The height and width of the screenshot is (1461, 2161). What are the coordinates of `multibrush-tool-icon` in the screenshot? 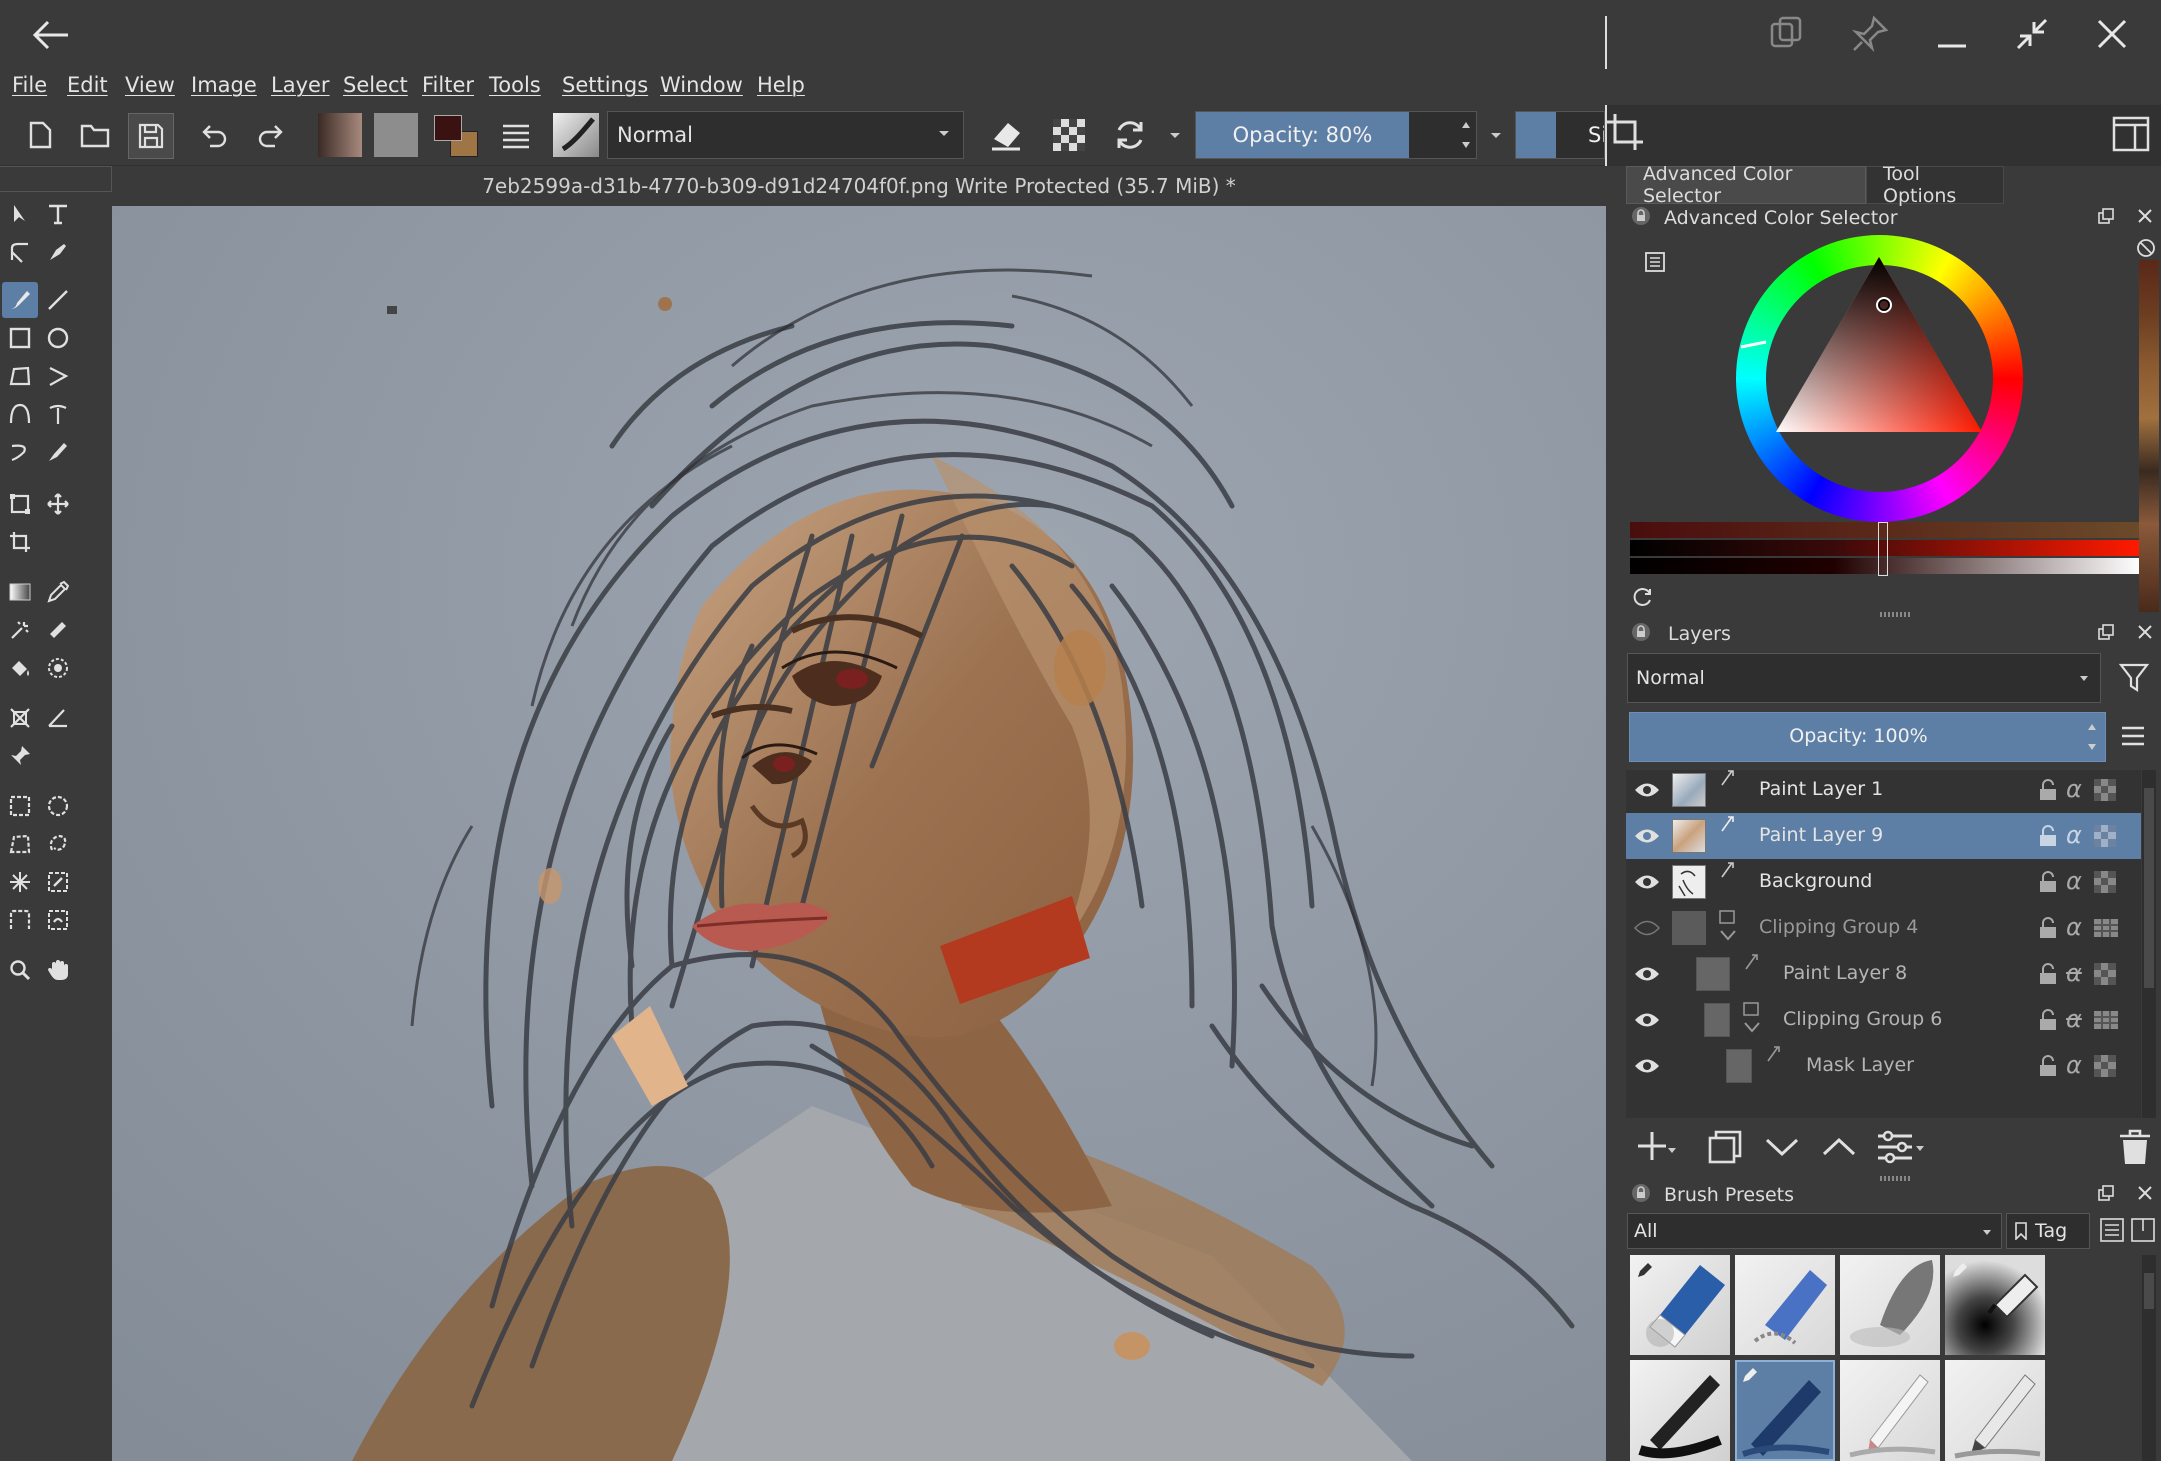 It's located at (58, 452).